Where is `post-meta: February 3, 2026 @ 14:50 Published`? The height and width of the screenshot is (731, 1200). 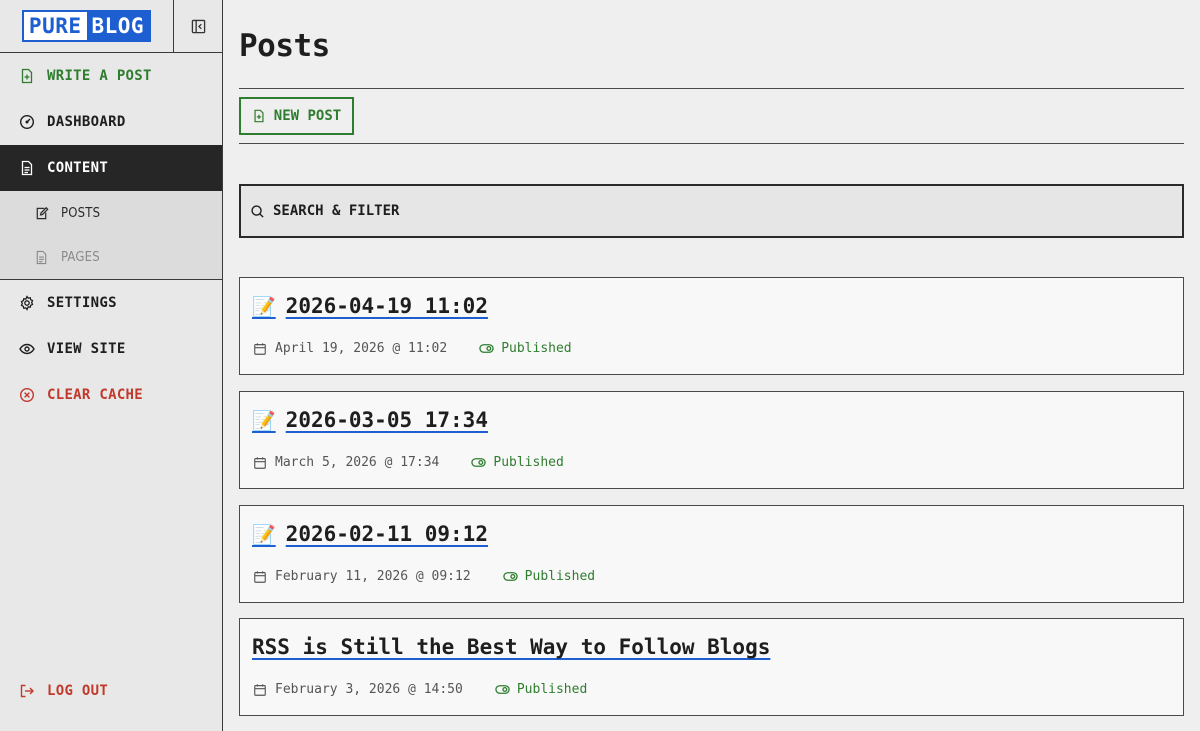 post-meta: February 3, 2026 @ 14:50 Published is located at coordinates (420, 689).